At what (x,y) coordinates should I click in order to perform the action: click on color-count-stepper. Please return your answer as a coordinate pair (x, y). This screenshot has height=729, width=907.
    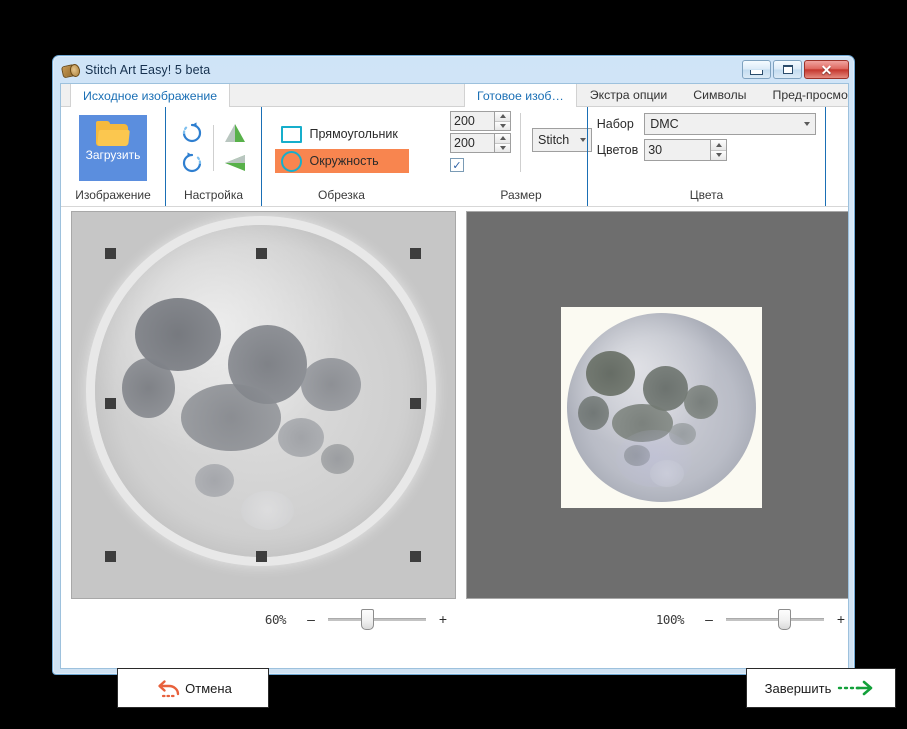
    Looking at the image, I should click on (730, 150).